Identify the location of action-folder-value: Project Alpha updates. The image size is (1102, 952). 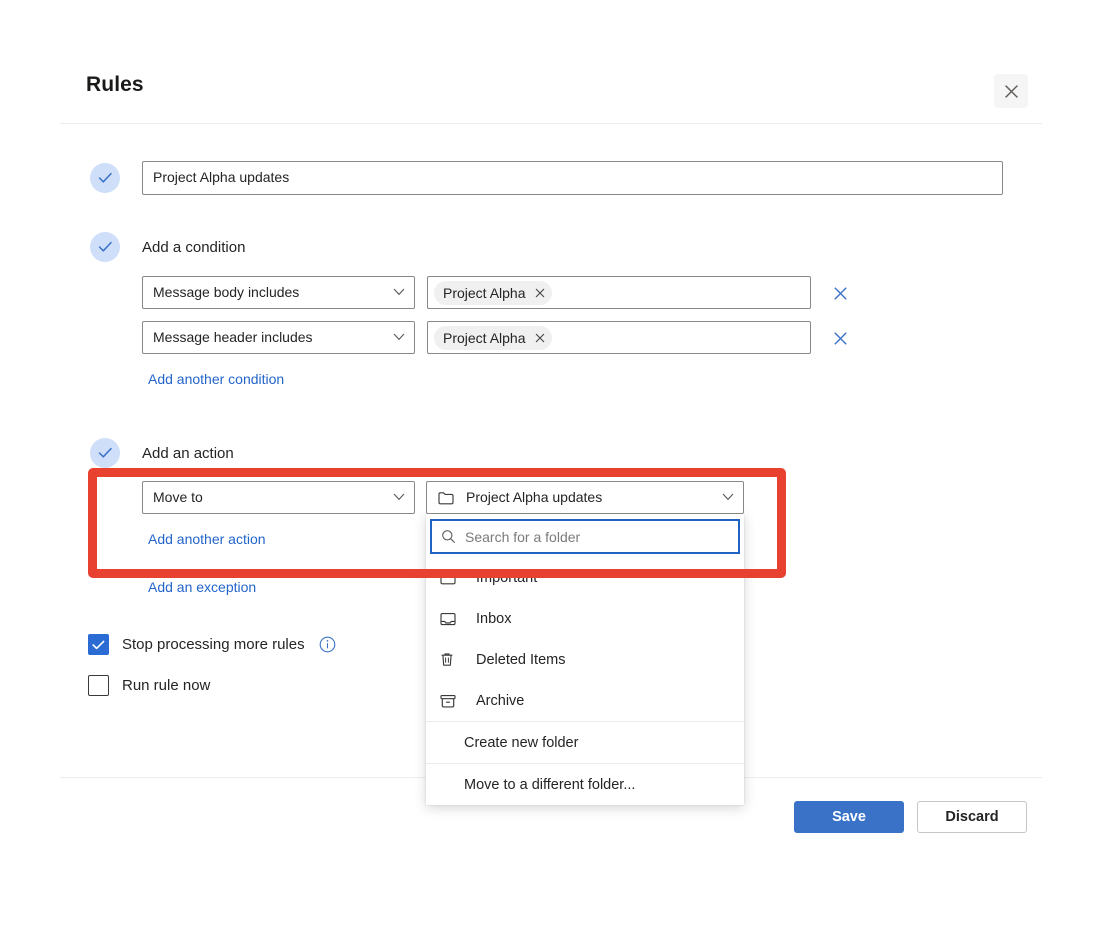
(534, 497).